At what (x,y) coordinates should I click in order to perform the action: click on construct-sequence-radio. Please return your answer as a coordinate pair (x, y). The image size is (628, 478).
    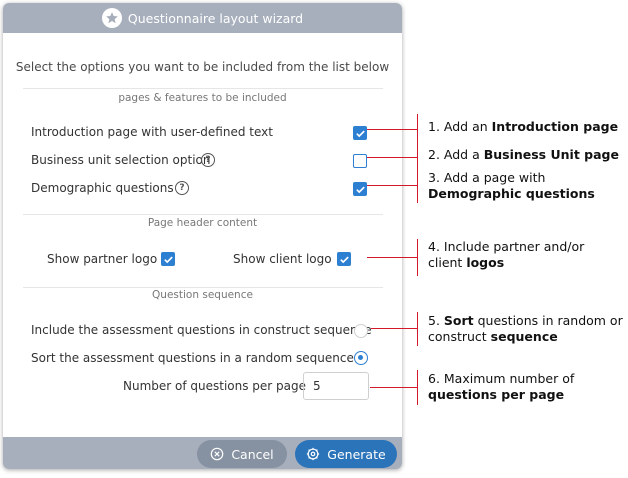
    Looking at the image, I should click on (361, 331).